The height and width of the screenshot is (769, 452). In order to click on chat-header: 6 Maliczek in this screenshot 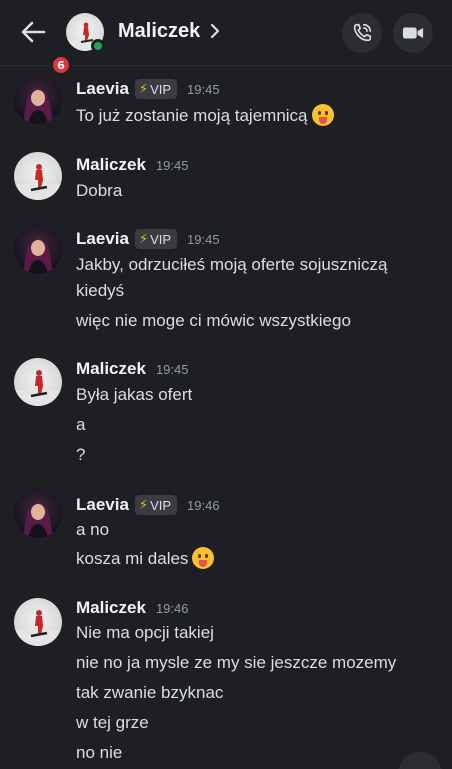, I will do `click(226, 38)`.